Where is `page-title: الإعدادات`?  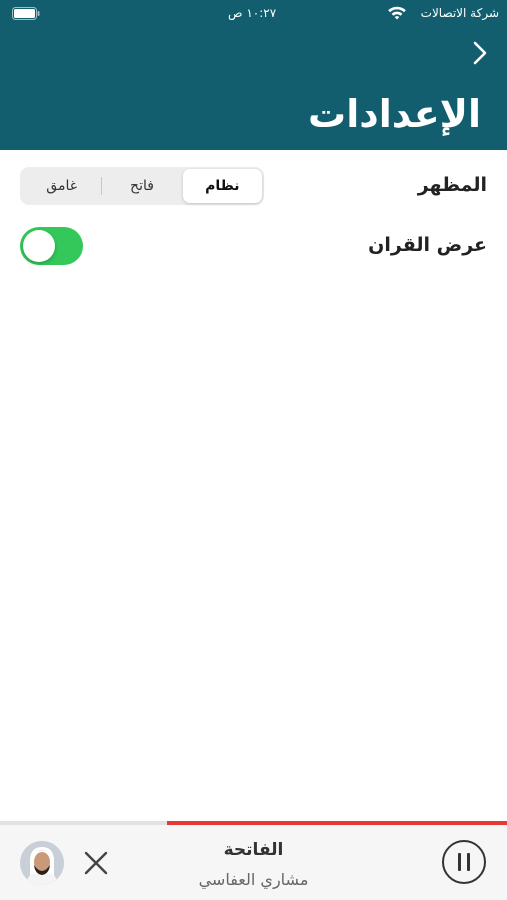 page-title: الإعدادات is located at coordinates (394, 114).